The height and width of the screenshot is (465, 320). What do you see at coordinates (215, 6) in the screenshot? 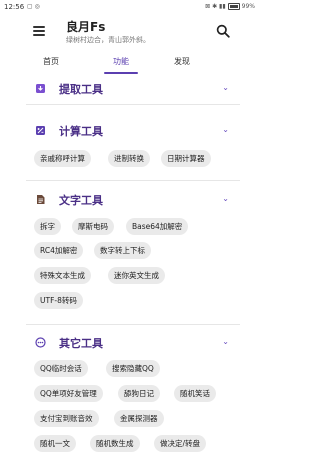
I see `signal-icon: ⊠ ✱ ▮▮` at bounding box center [215, 6].